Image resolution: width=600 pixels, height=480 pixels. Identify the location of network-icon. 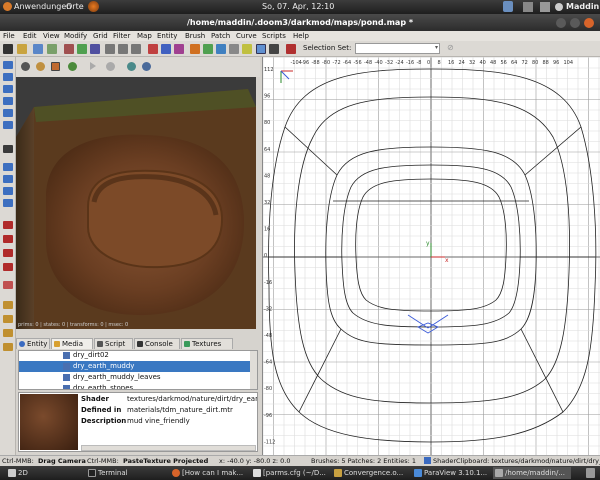
(528, 7).